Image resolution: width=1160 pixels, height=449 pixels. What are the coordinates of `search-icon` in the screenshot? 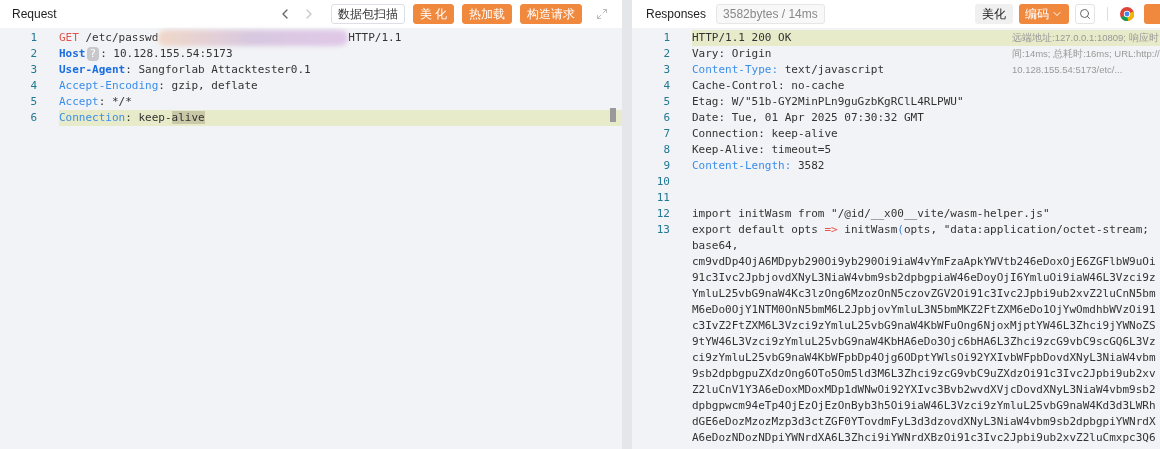 It's located at (1085, 14).